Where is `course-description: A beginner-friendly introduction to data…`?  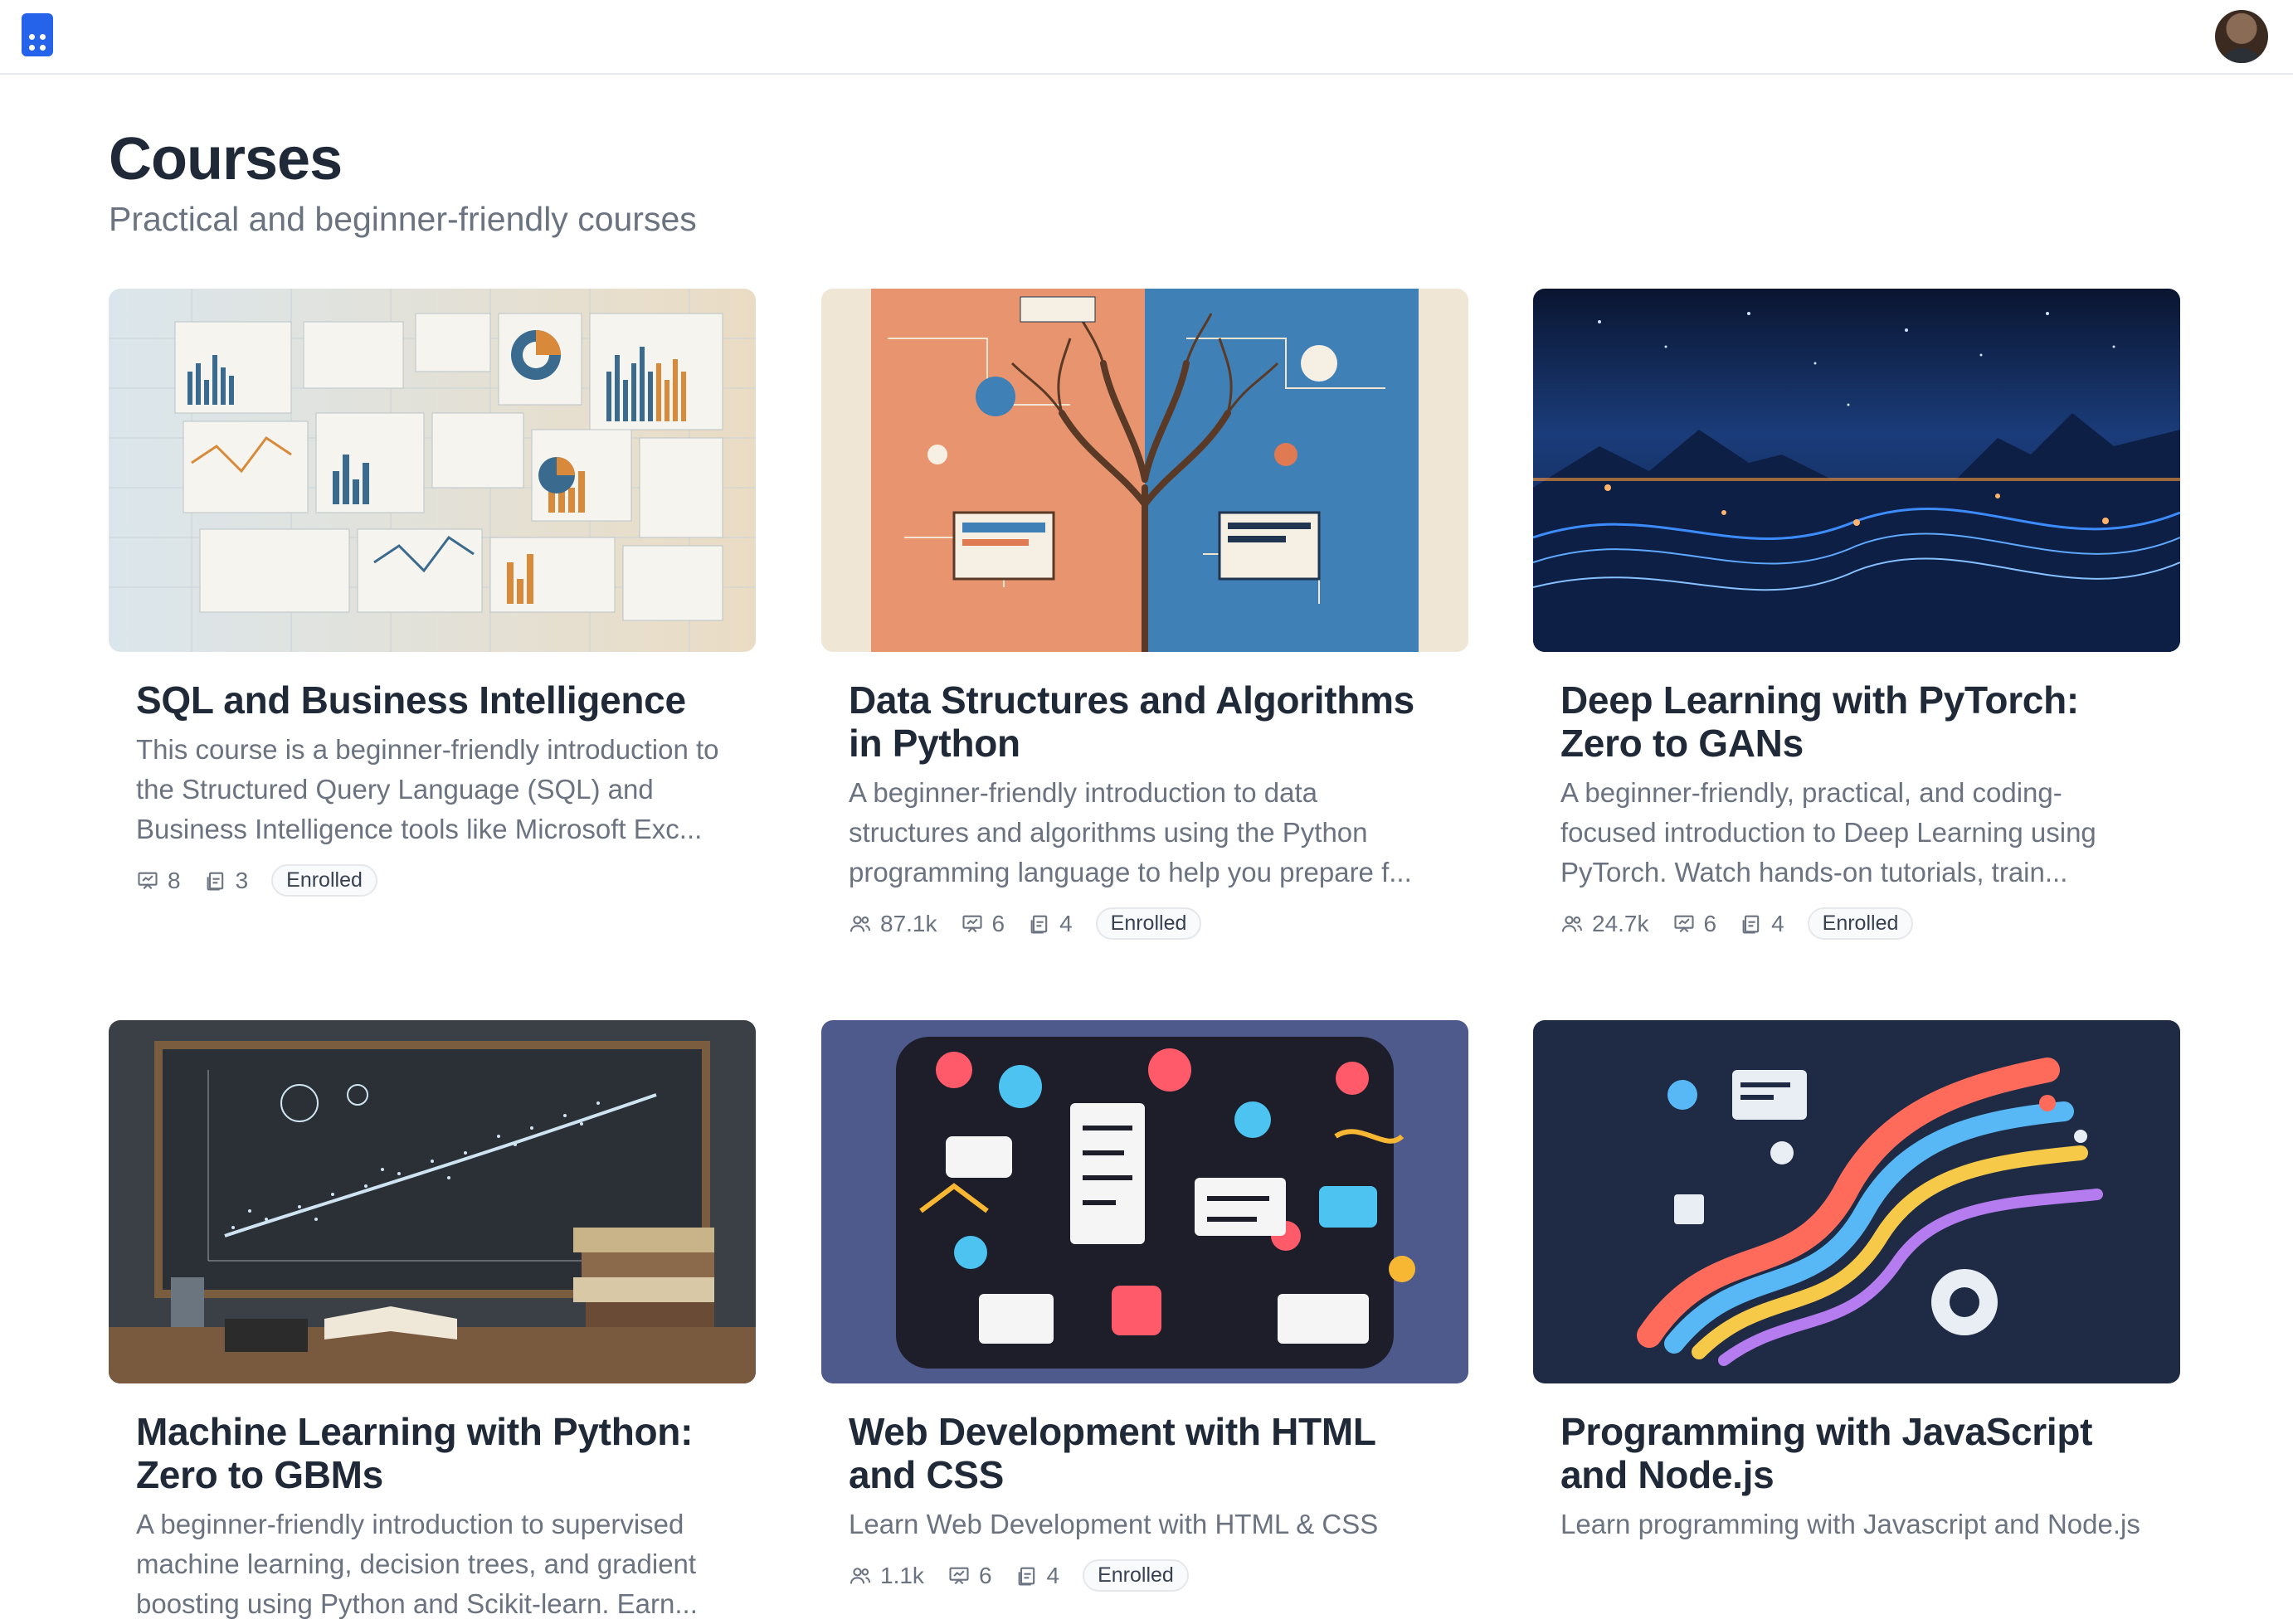
course-description: A beginner-friendly introduction to data… is located at coordinates (1130, 832).